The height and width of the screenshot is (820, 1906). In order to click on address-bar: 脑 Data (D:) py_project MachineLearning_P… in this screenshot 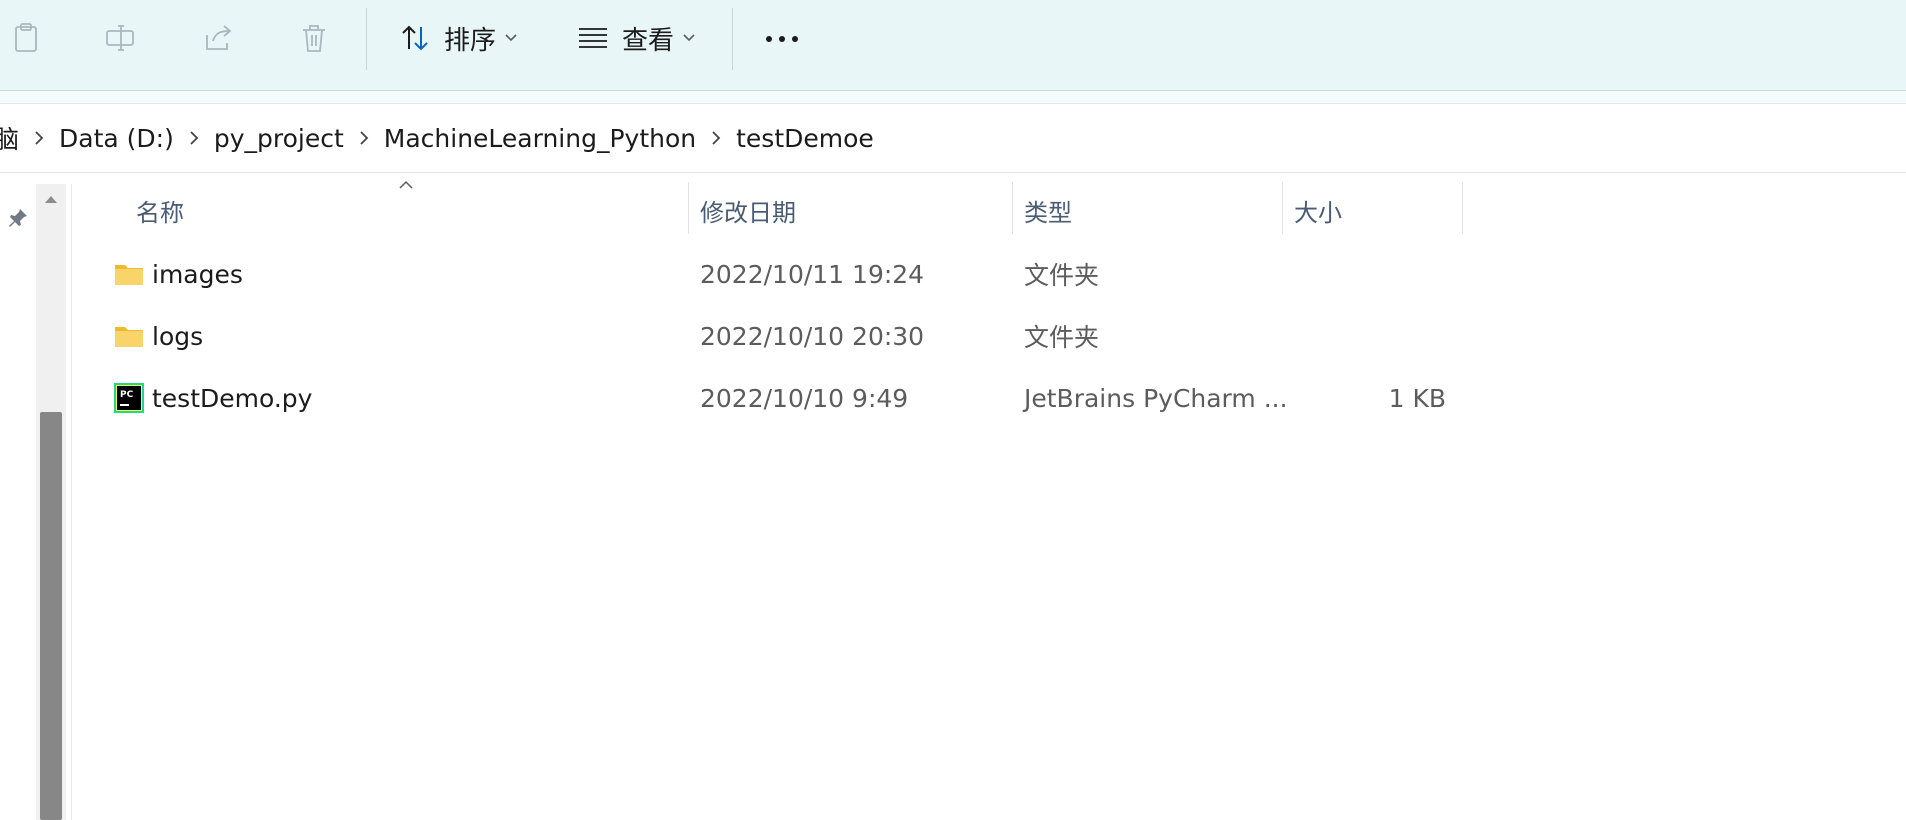, I will do `click(953, 138)`.